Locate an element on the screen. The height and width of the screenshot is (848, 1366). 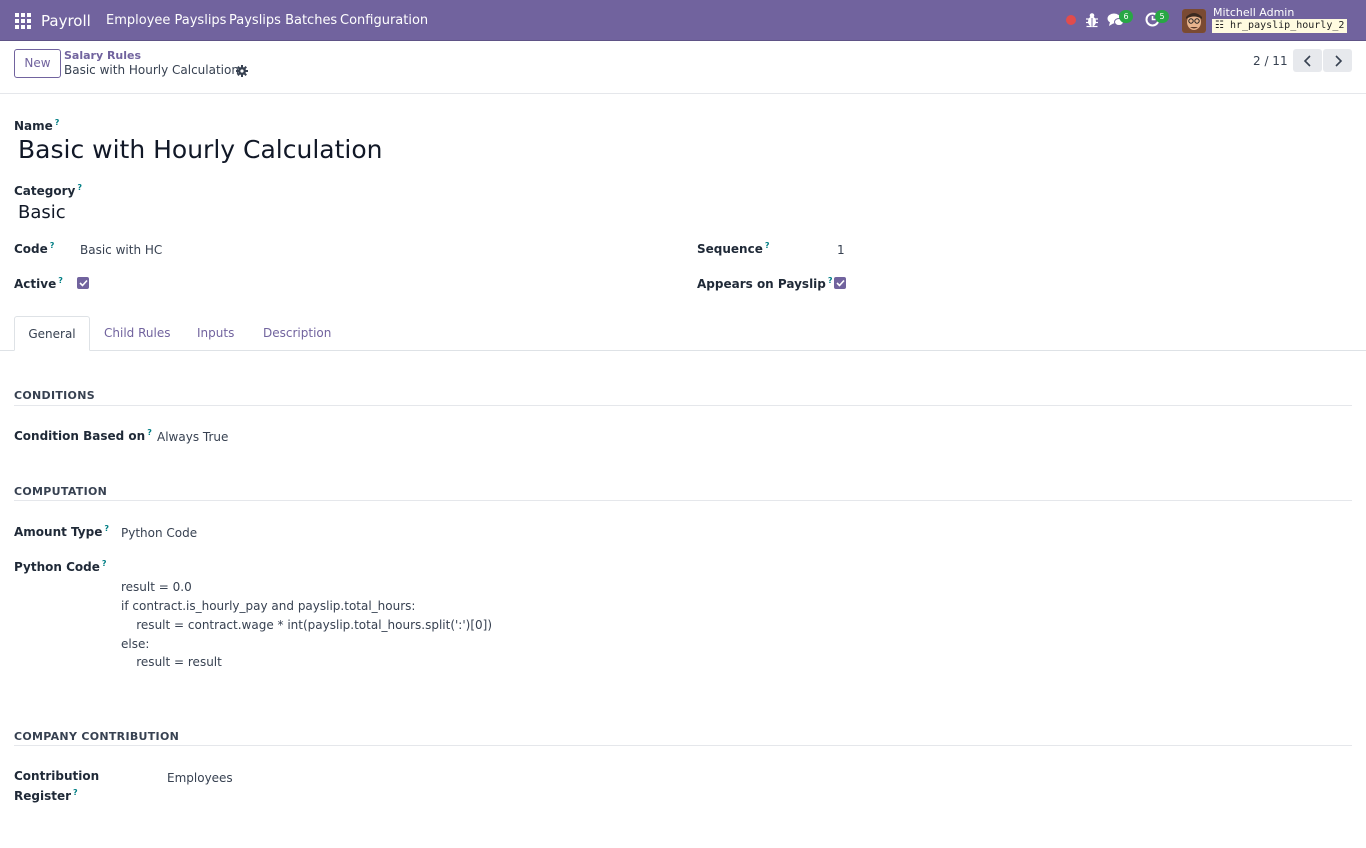
sequence-field: 1 is located at coordinates (841, 250).